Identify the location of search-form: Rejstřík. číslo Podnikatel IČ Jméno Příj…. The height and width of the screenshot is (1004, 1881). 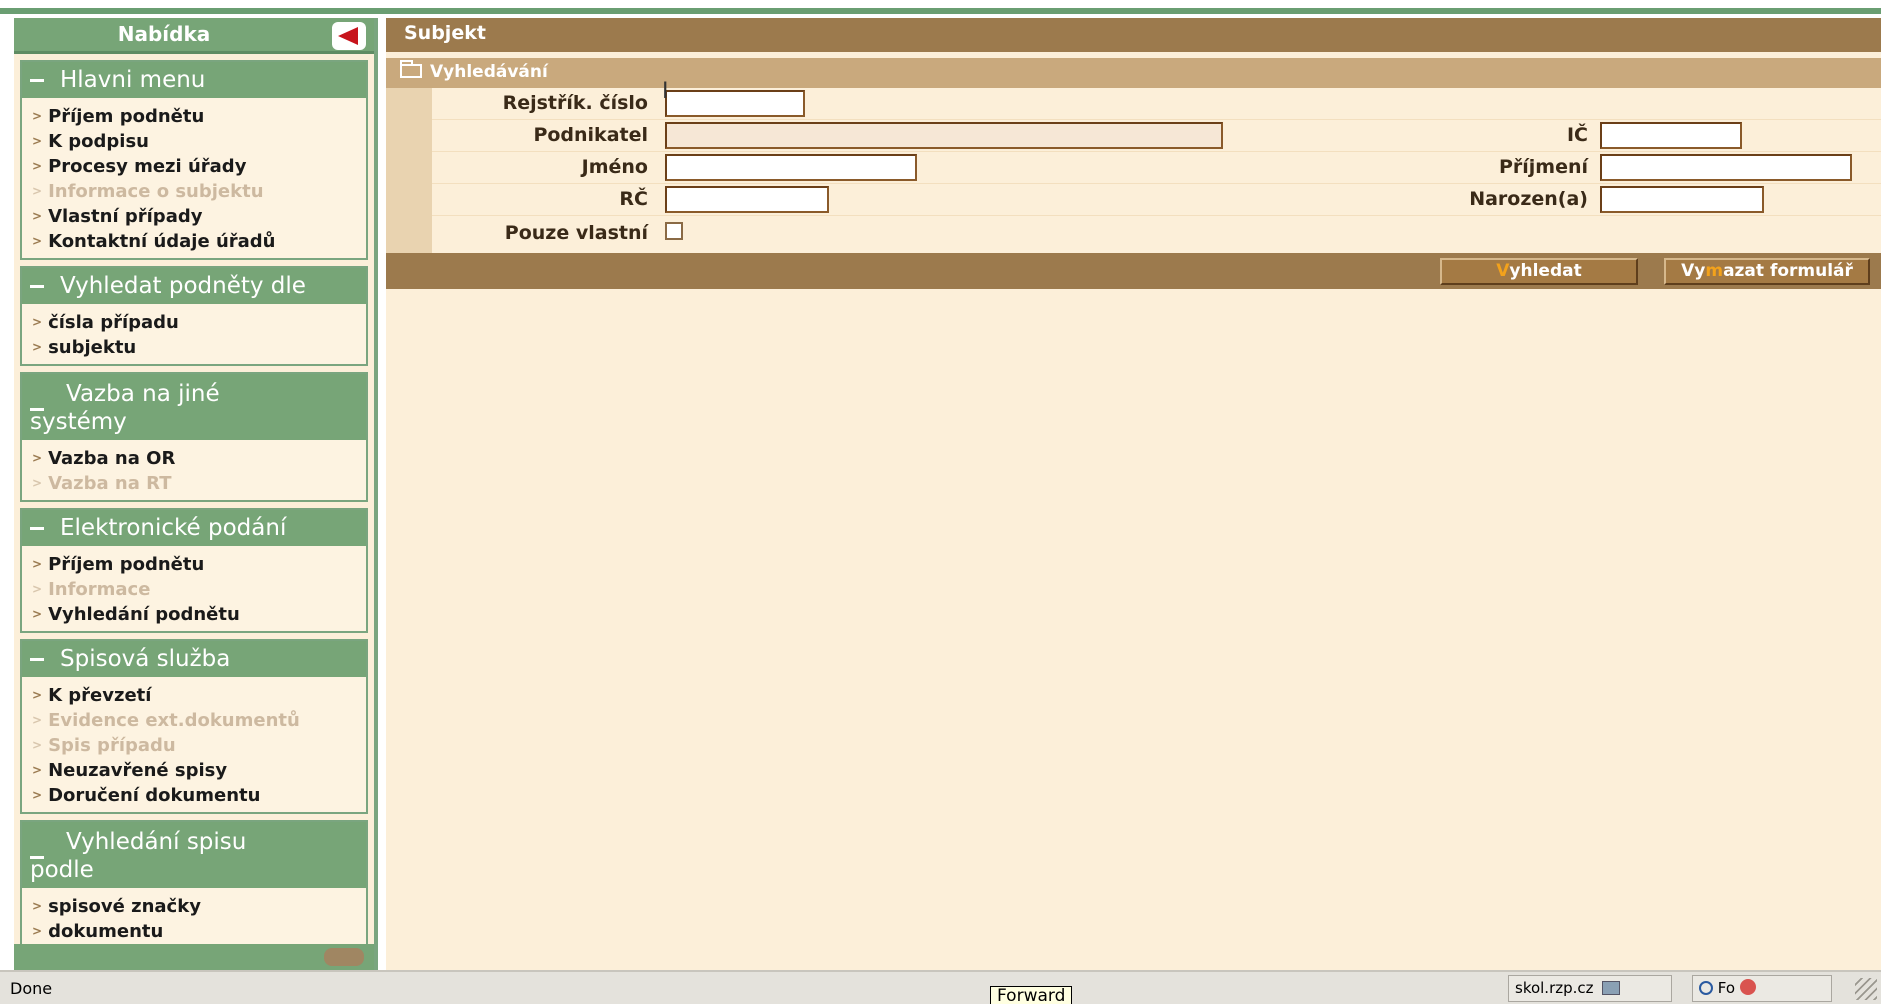
(1133, 170).